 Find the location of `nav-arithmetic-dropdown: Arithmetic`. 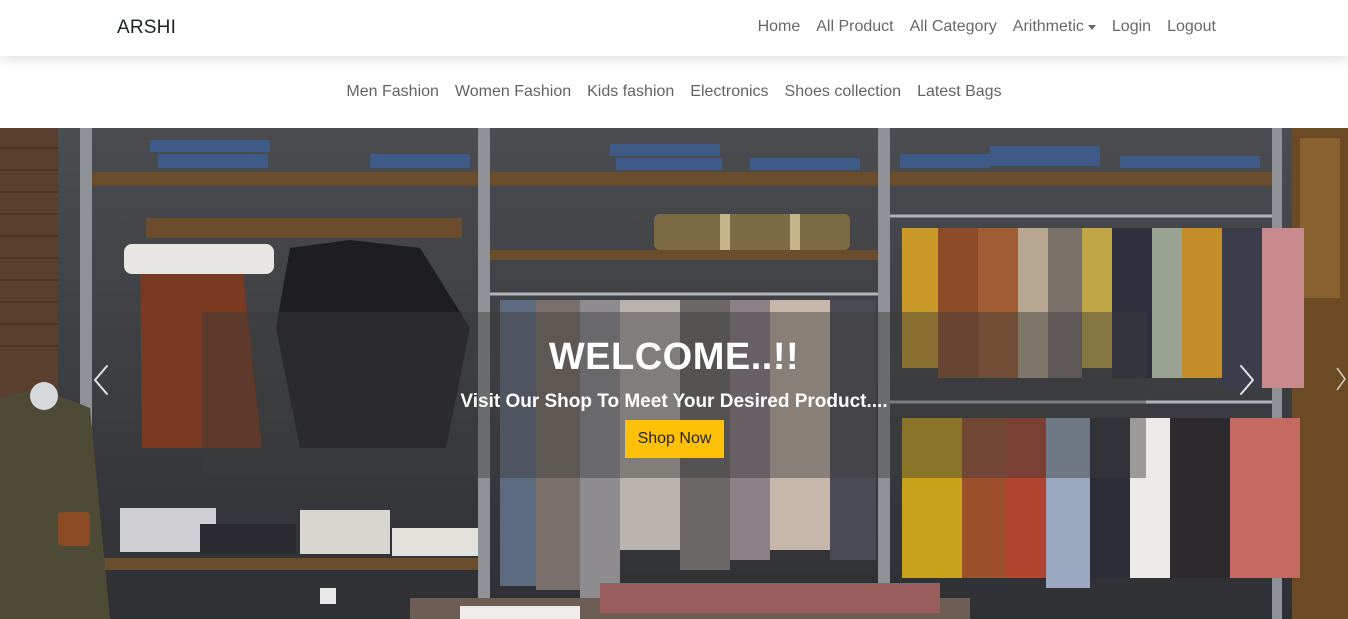

nav-arithmetic-dropdown: Arithmetic is located at coordinates (1054, 27).